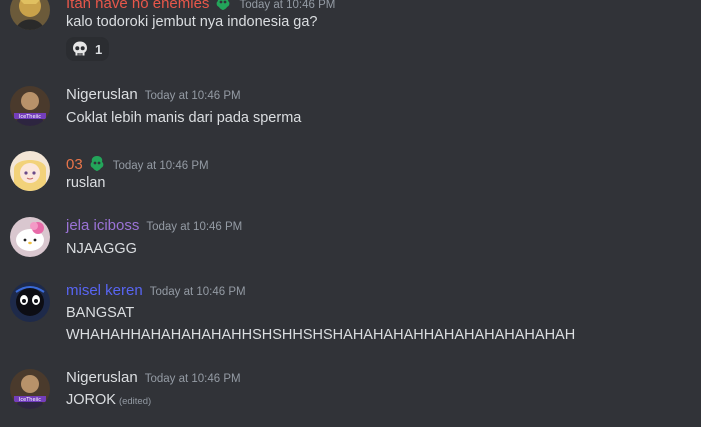 This screenshot has height=427, width=701. I want to click on reaction-count: 1, so click(99, 49).